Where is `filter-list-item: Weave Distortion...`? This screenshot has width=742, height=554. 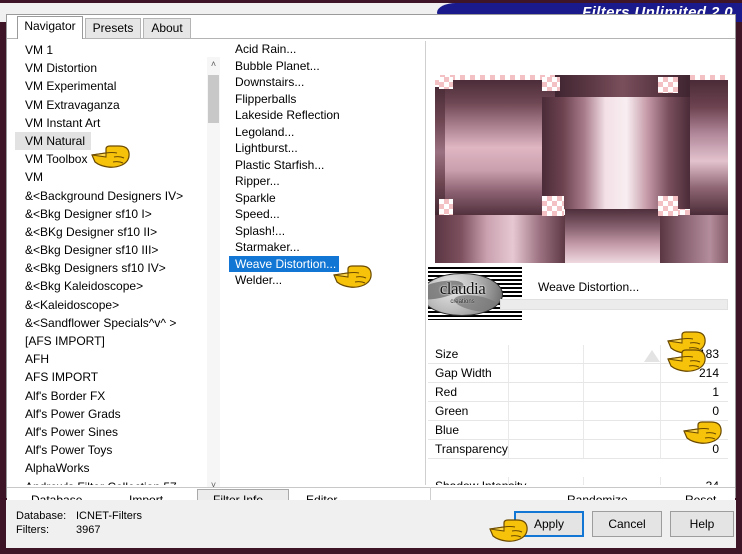 filter-list-item: Weave Distortion... is located at coordinates (284, 263).